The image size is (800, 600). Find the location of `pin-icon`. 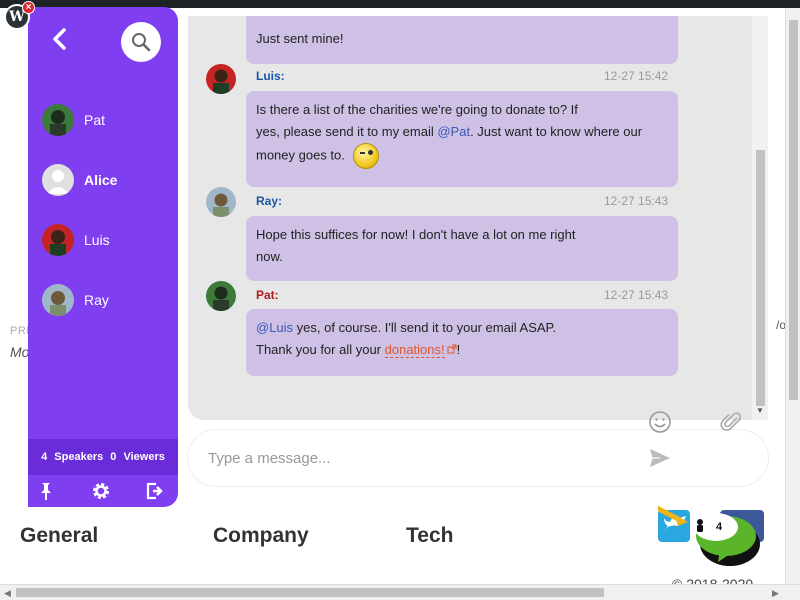

pin-icon is located at coordinates (46, 491).